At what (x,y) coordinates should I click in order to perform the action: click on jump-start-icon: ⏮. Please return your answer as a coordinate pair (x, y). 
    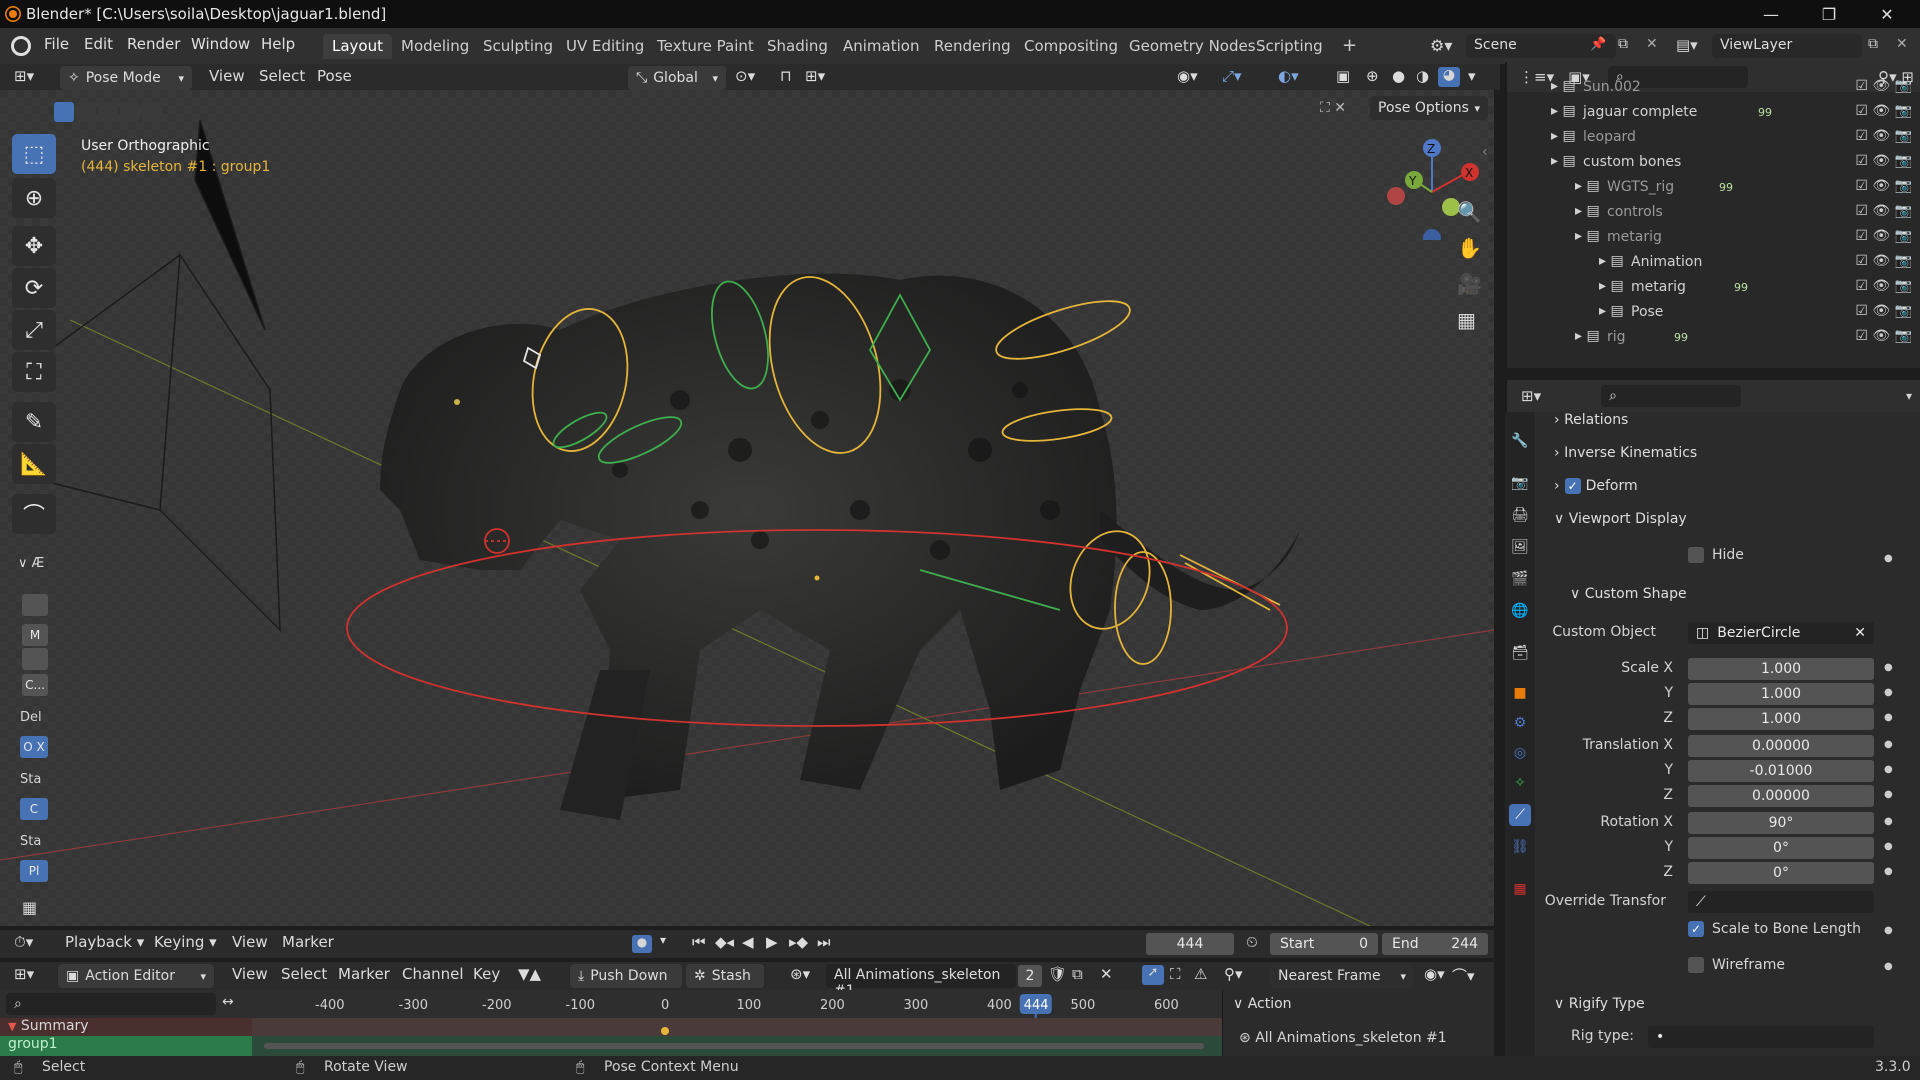
    Looking at the image, I should click on (699, 942).